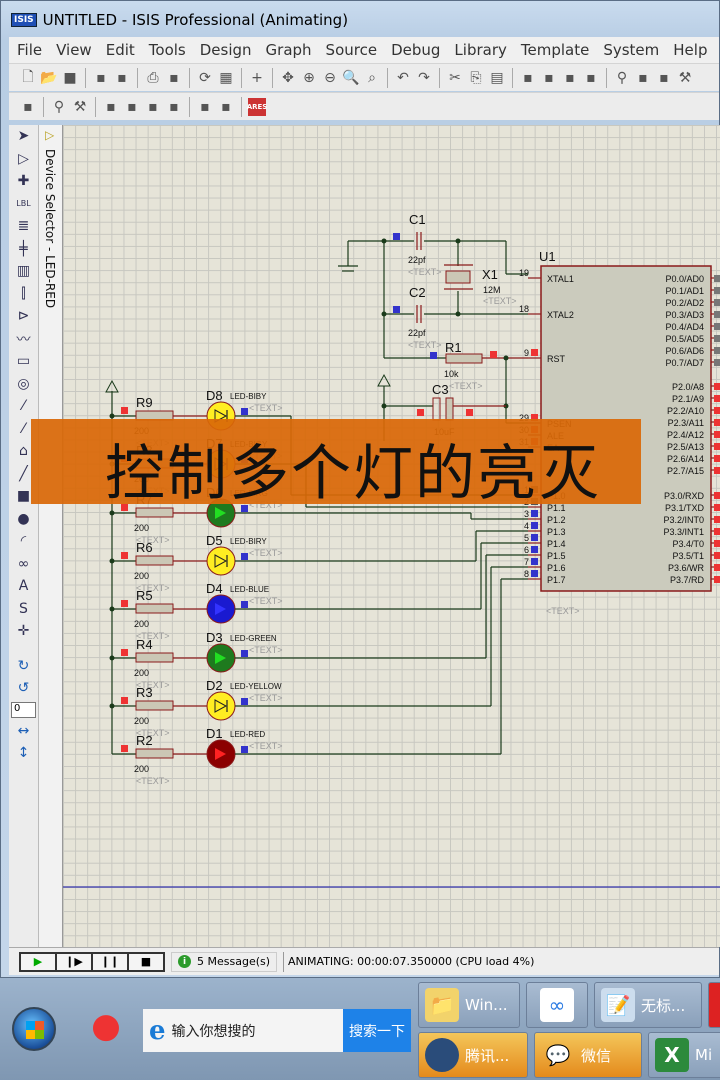  Describe the element at coordinates (23, 204) in the screenshot. I see `wire-label-icon: LBL` at that location.